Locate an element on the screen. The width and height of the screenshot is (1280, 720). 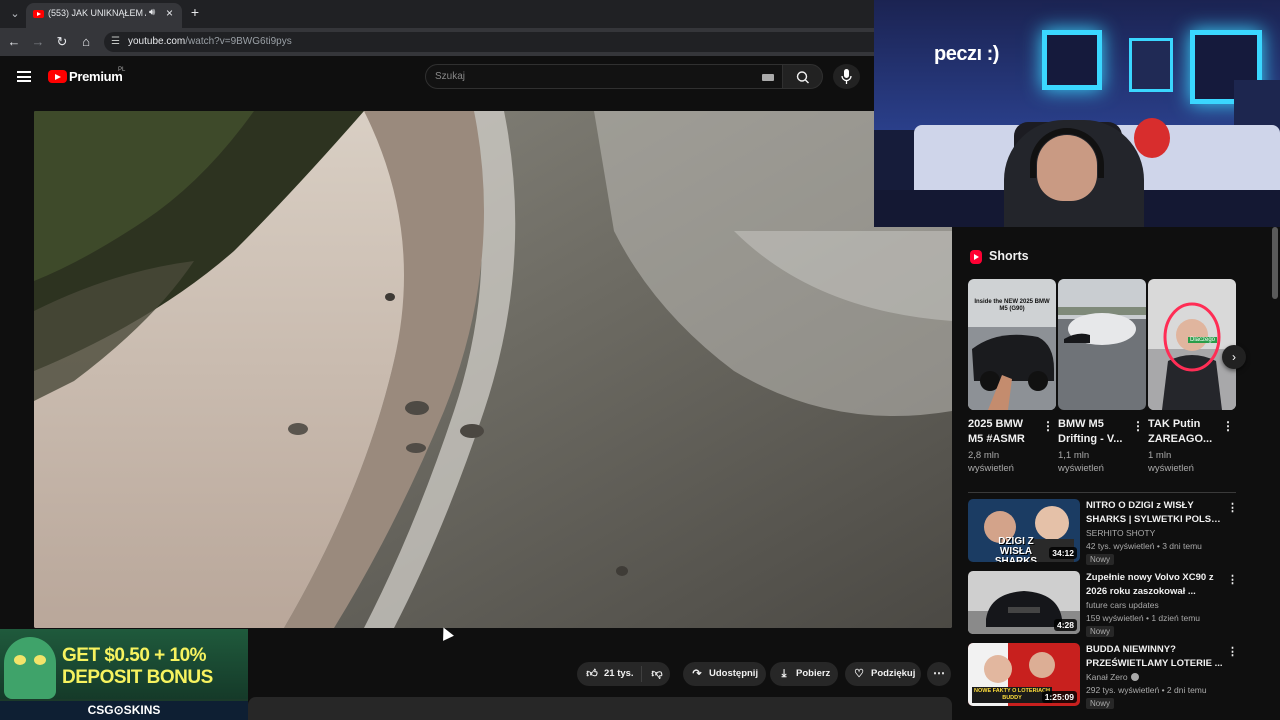
forward-arrow-icon: → is located at coordinates (38, 42).